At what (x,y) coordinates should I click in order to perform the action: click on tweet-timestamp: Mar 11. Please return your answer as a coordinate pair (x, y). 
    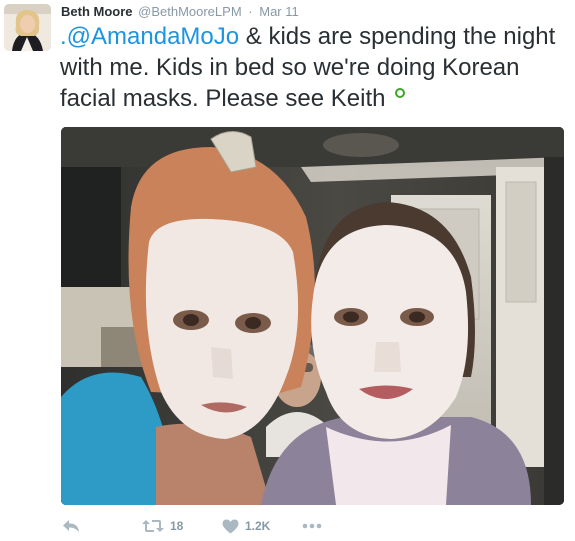
    Looking at the image, I should click on (279, 11).